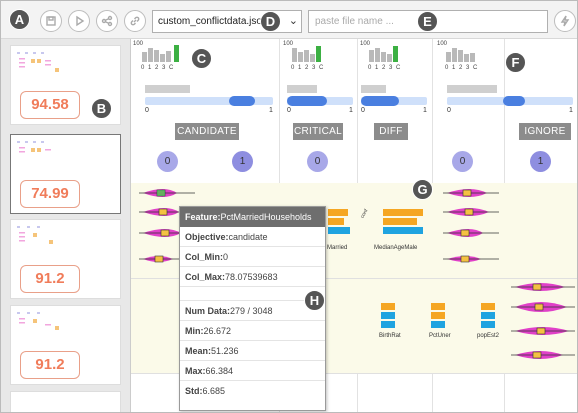  Describe the element at coordinates (390, 336) in the screenshot. I see `bar-glyph-label: BirthRat` at that location.